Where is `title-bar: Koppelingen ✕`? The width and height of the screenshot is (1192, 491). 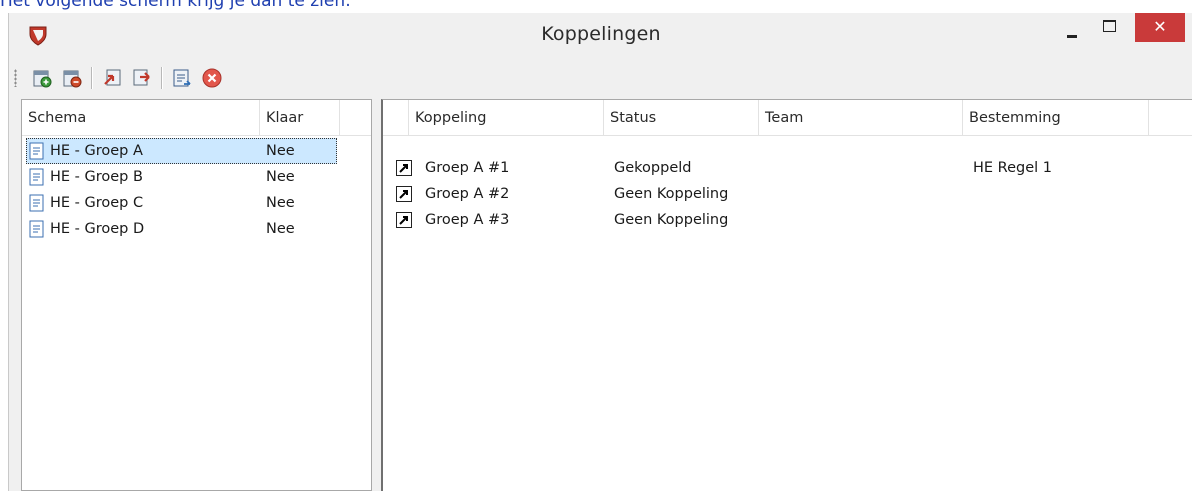
title-bar: Koppelingen ✕ is located at coordinates (600, 35).